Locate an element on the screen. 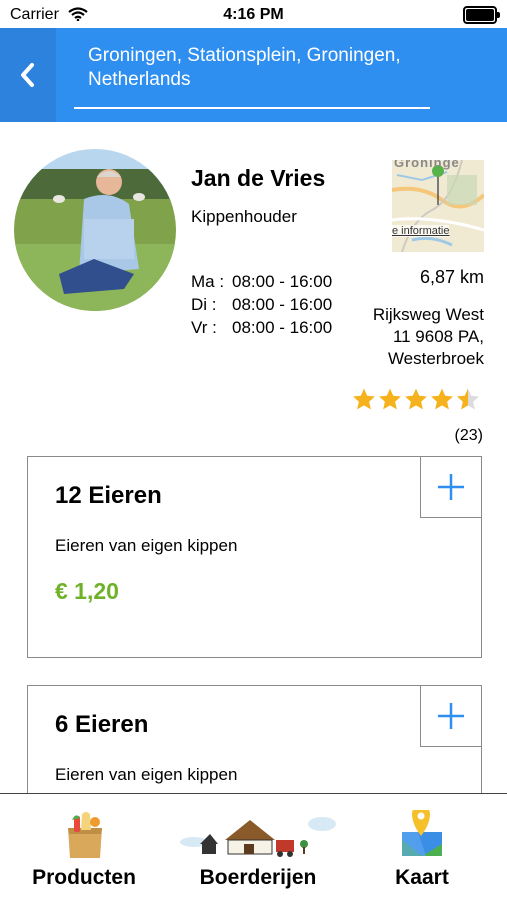  location-underline is located at coordinates (252, 108).